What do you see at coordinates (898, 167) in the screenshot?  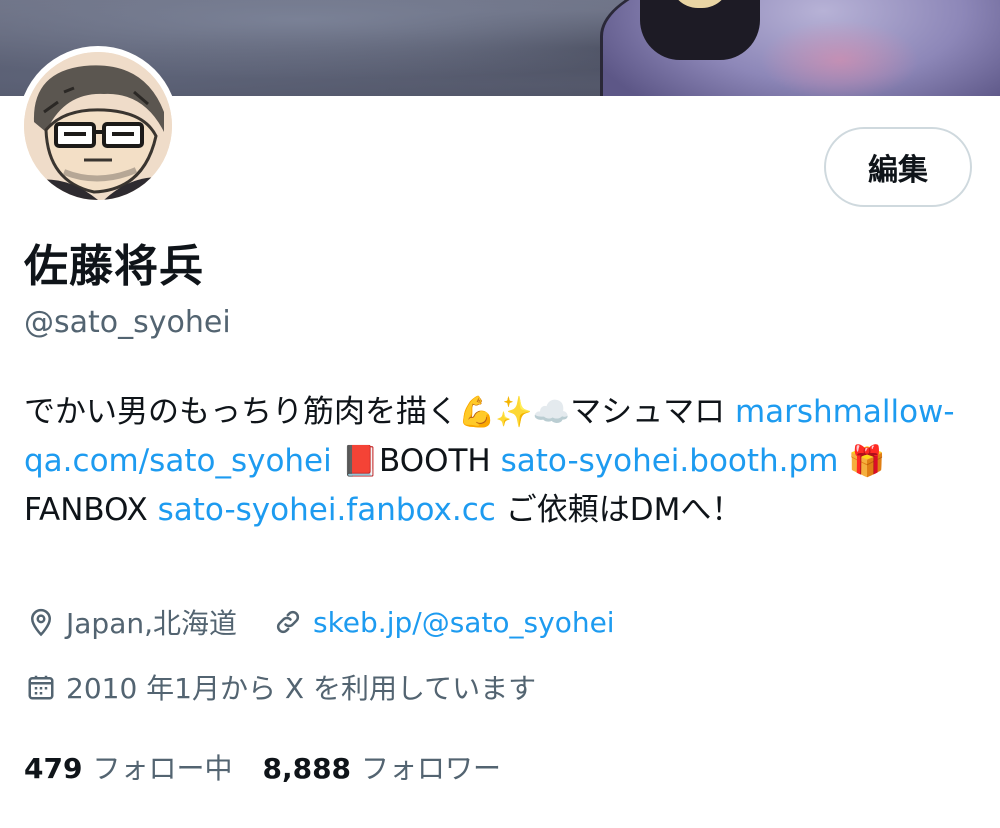 I see `edit-profile-button: 編集` at bounding box center [898, 167].